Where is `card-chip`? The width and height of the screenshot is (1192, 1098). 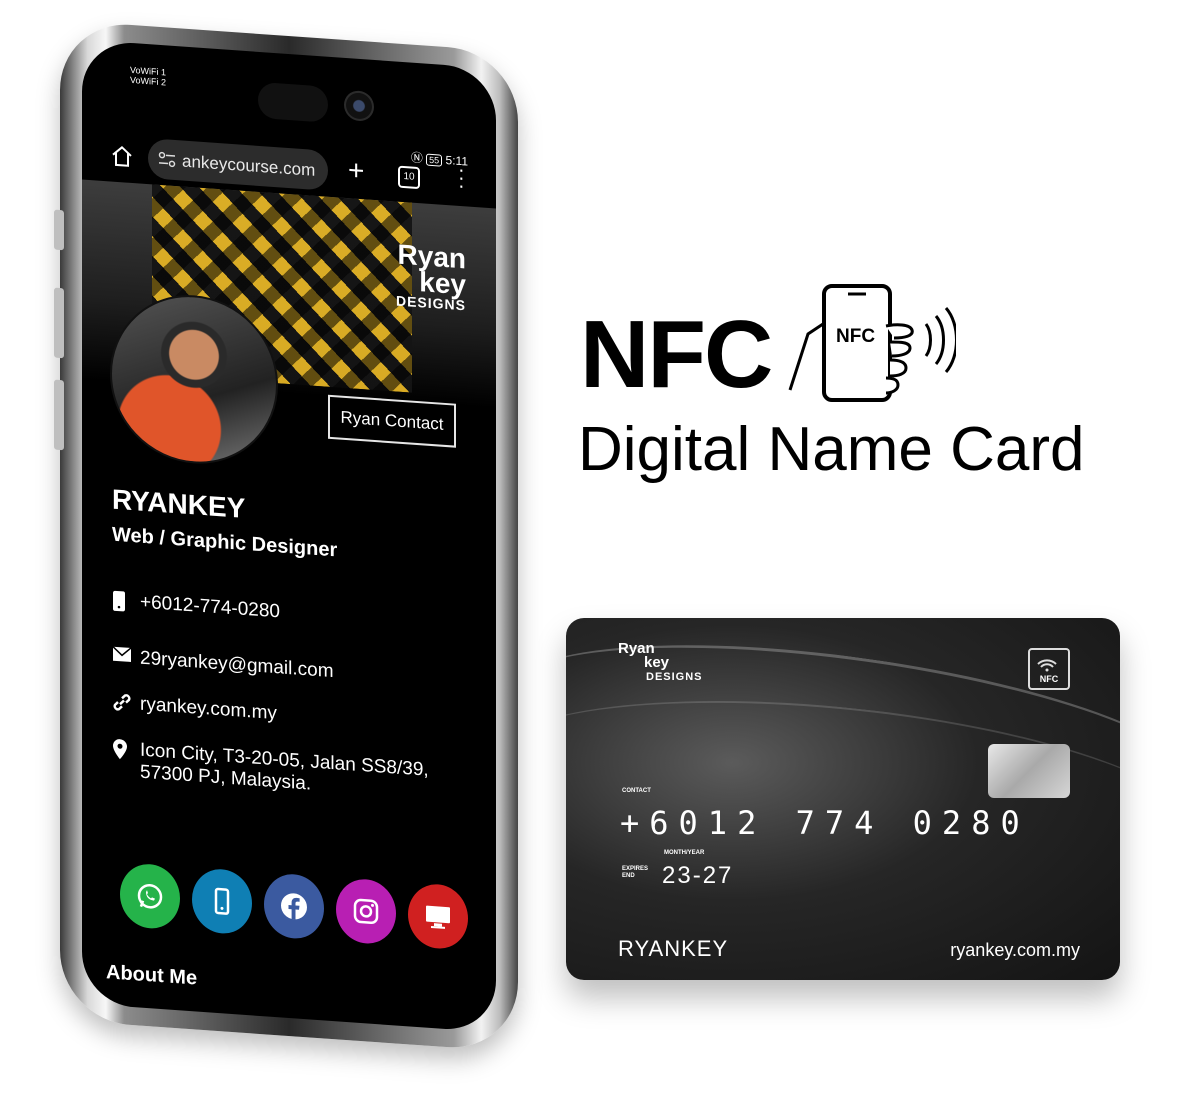 card-chip is located at coordinates (1029, 771).